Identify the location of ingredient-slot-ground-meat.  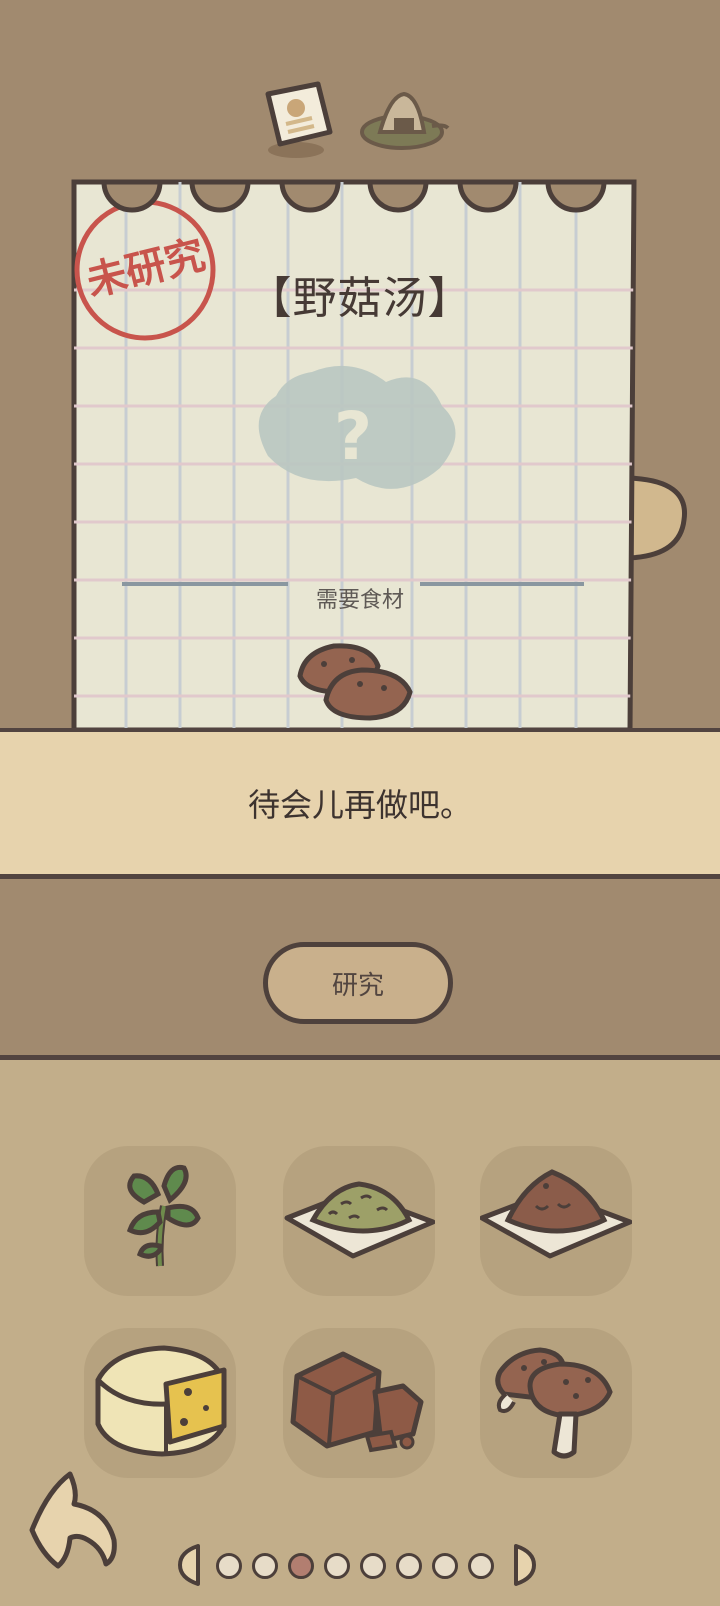
(556, 1221).